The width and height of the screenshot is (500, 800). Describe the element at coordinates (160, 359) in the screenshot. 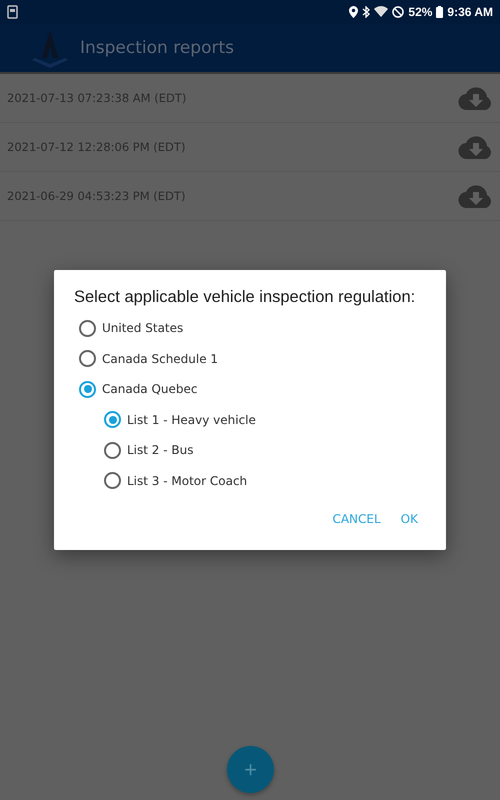

I see `option-label: Canada Schedule 1` at that location.